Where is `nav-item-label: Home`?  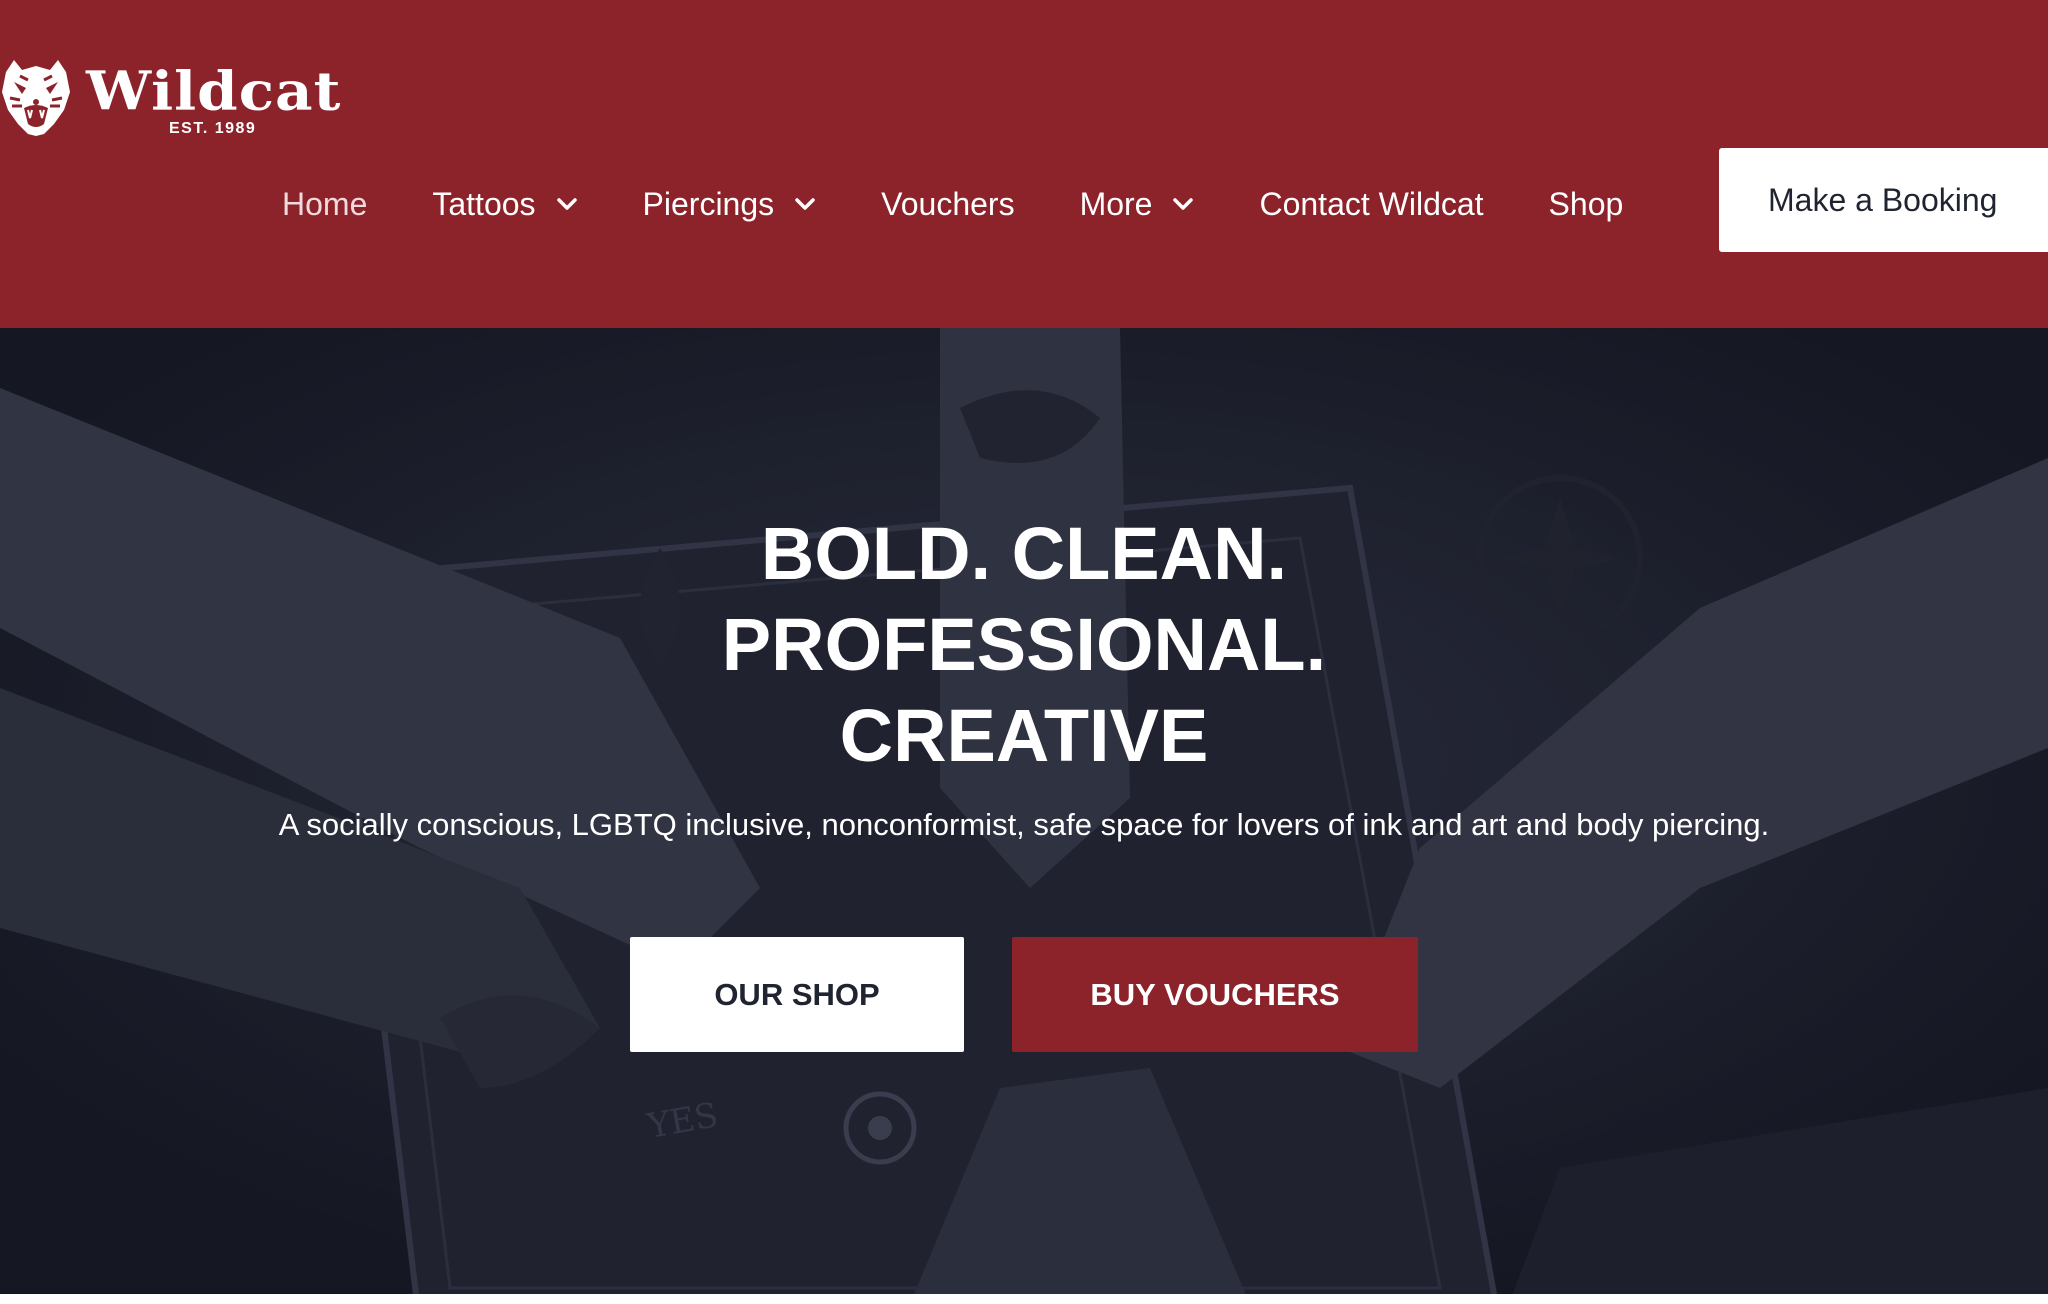
nav-item-label: Home is located at coordinates (325, 204).